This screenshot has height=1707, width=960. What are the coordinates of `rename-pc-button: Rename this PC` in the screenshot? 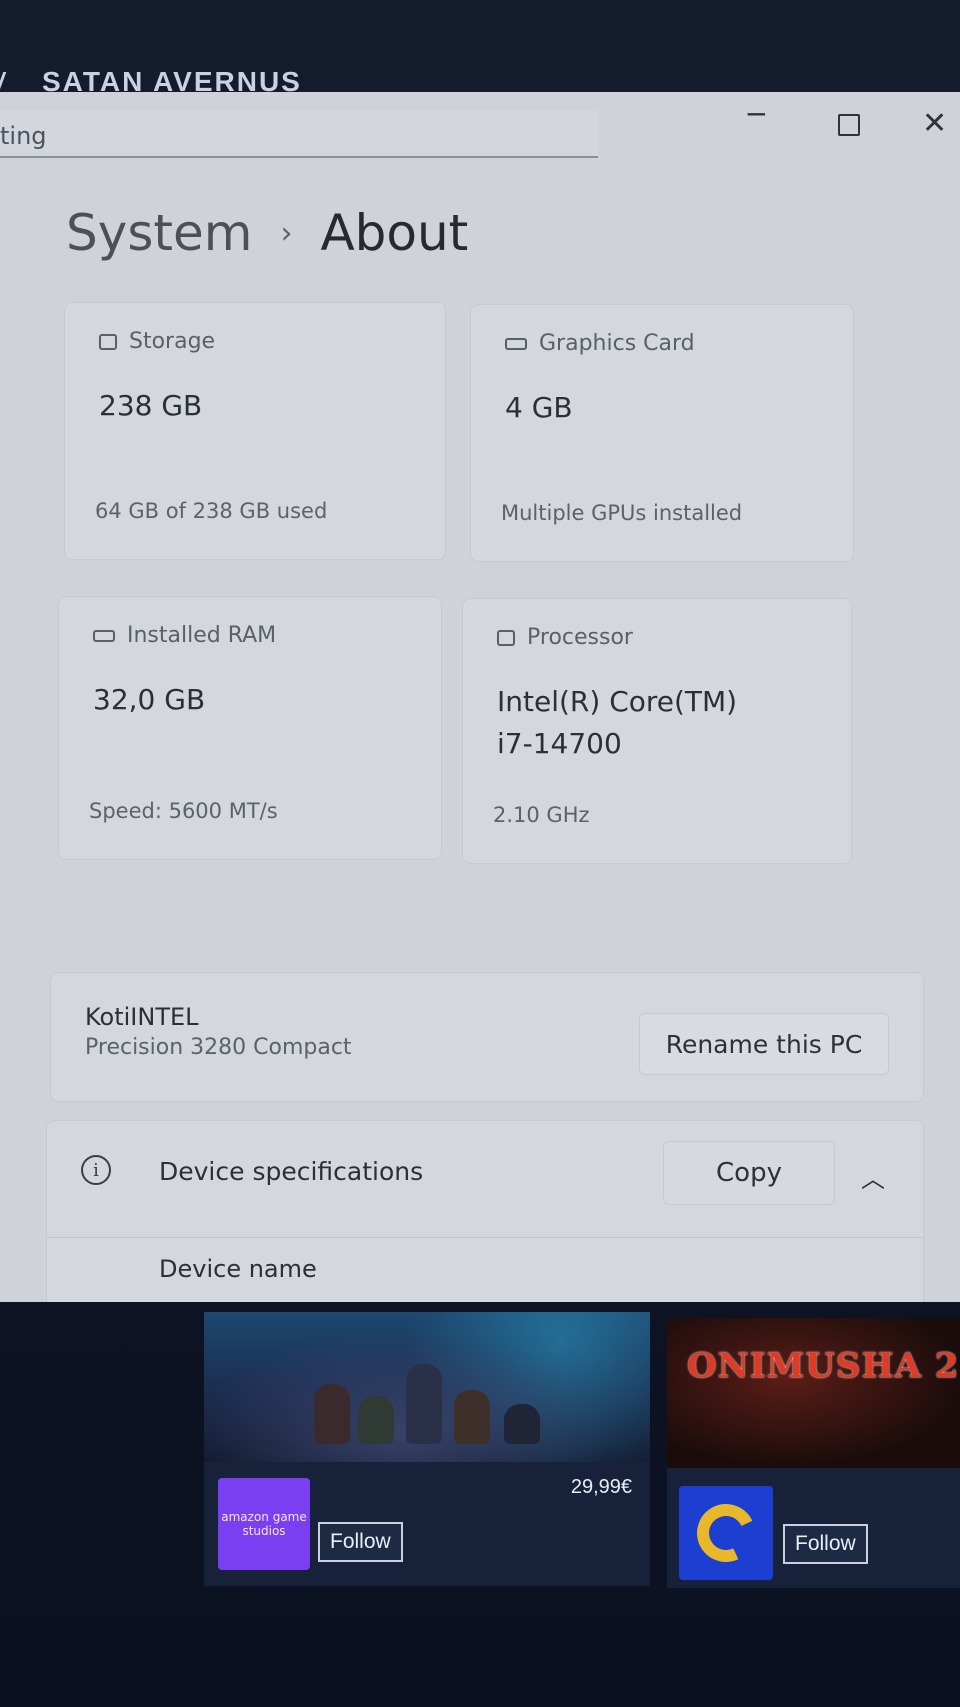 It's located at (764, 1044).